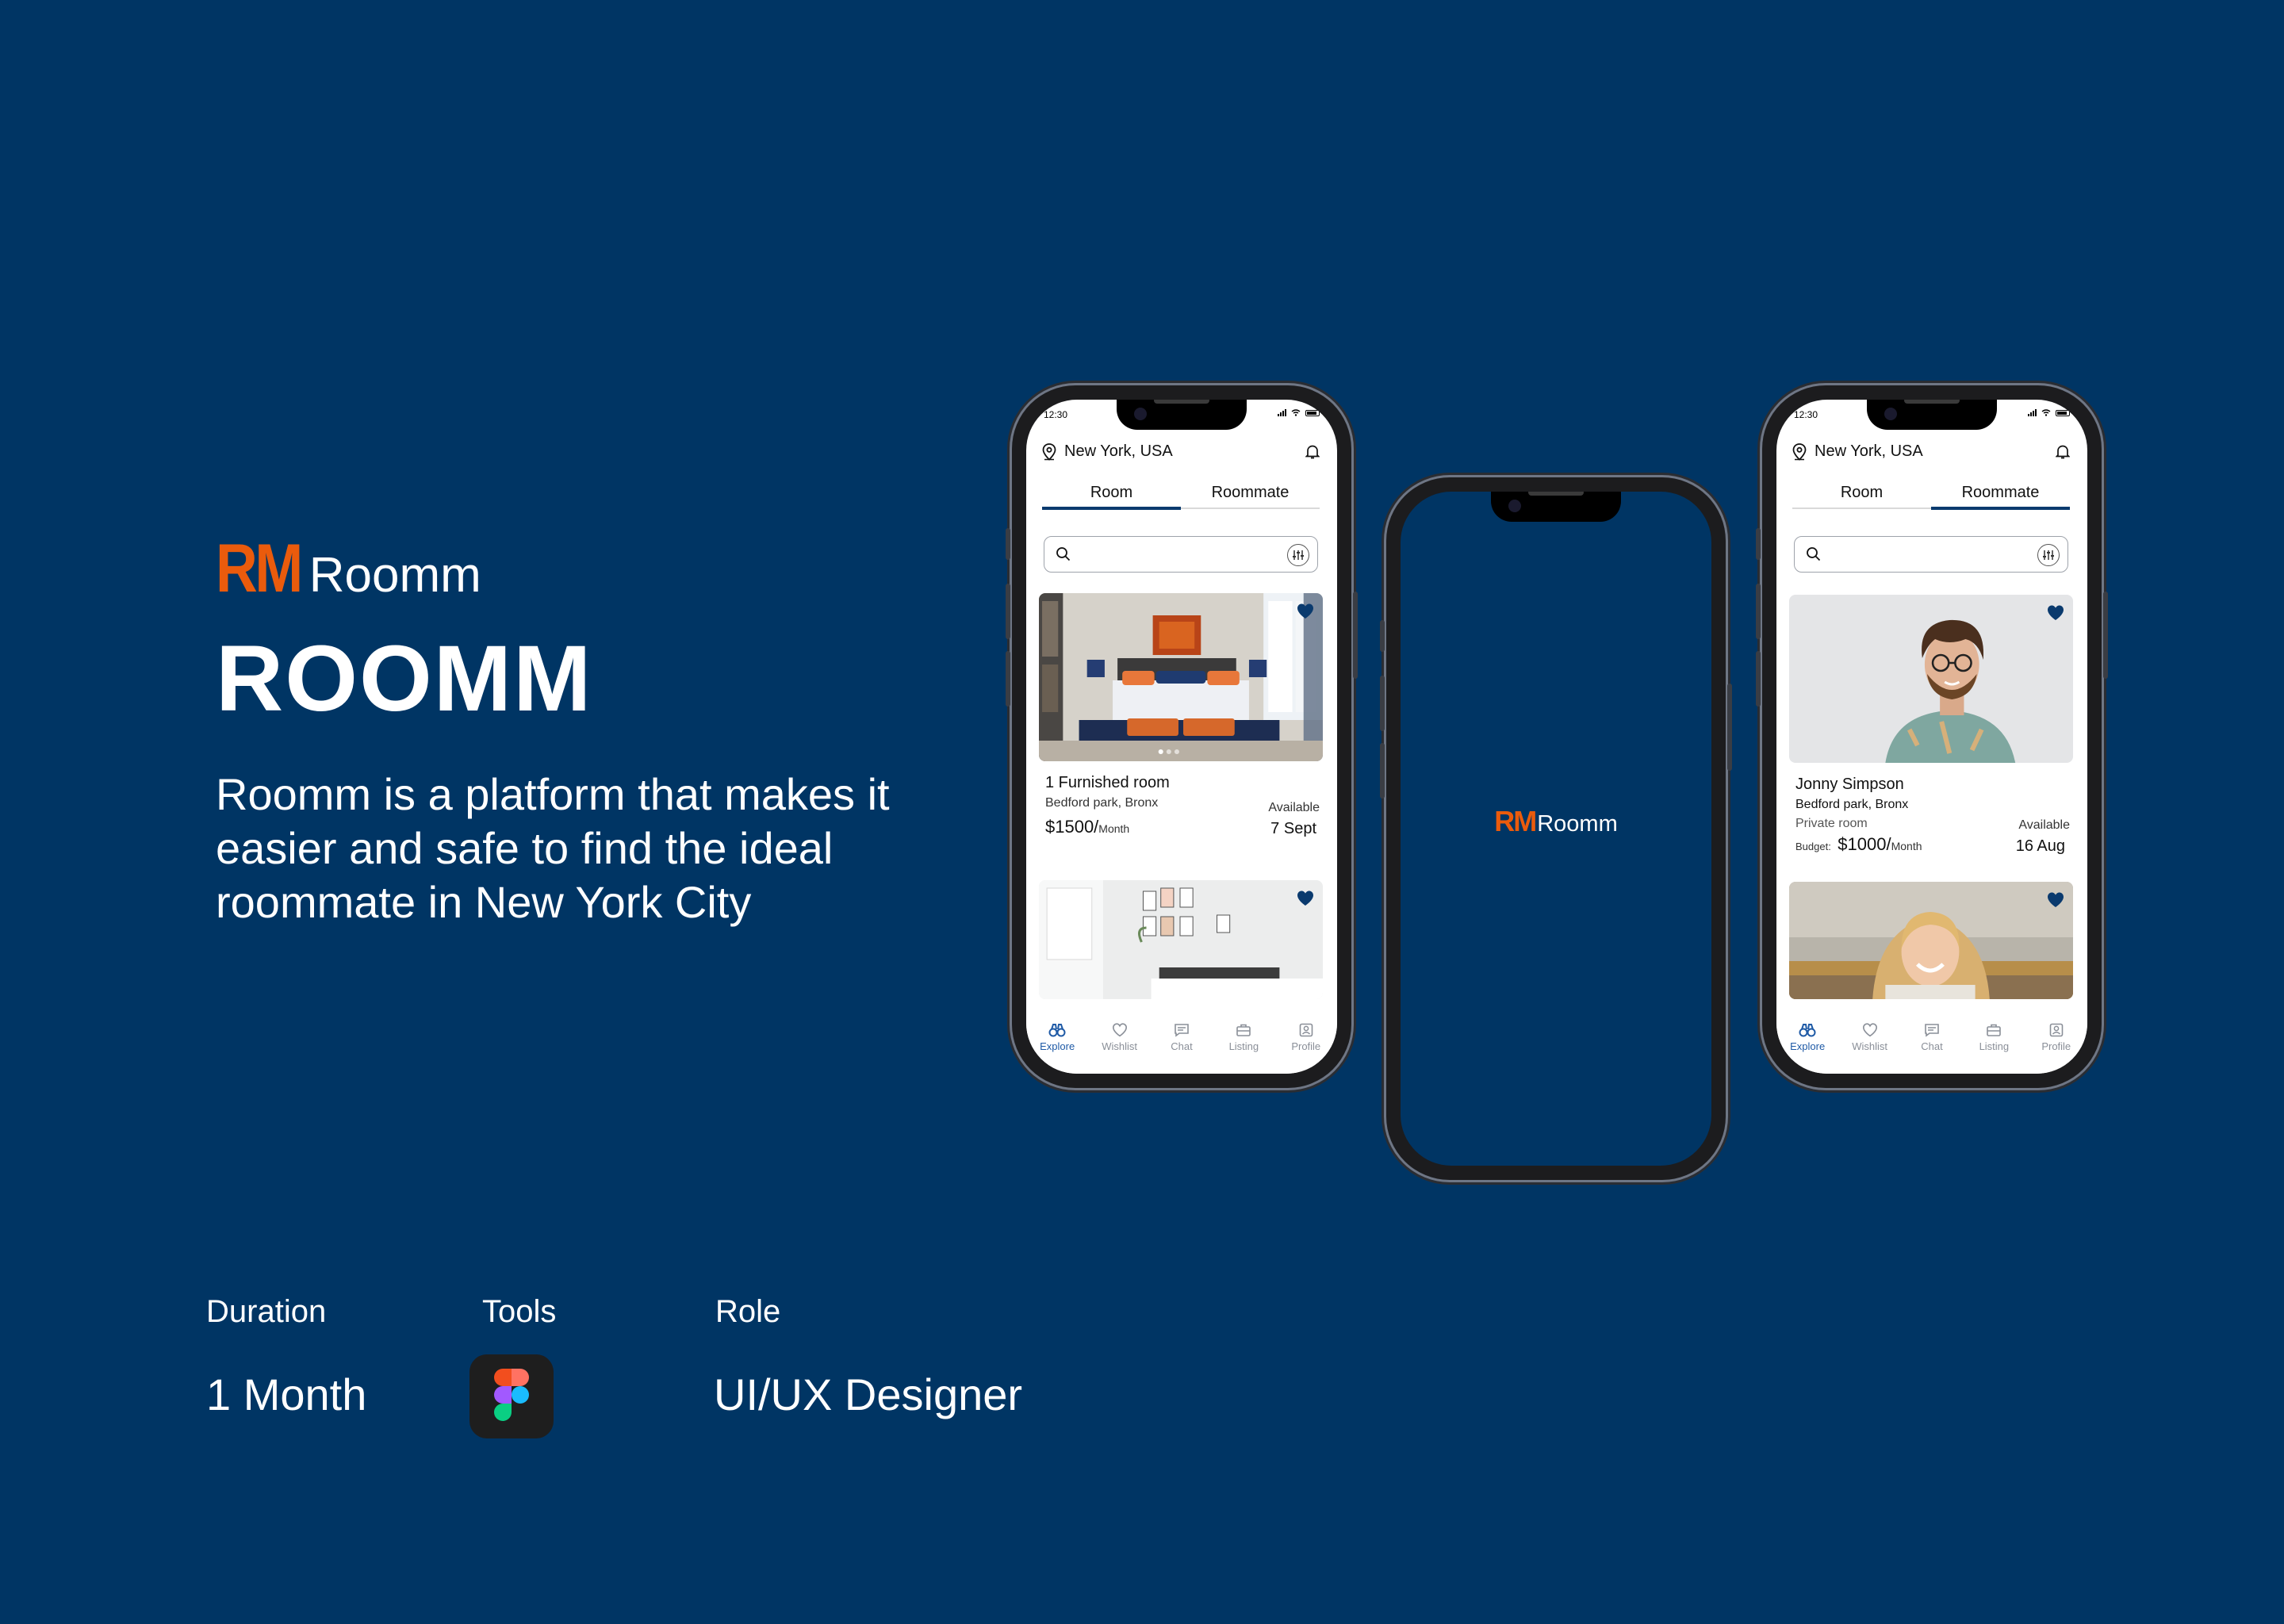 The height and width of the screenshot is (1624, 2284). I want to click on page-title: ROOMM, so click(404, 678).